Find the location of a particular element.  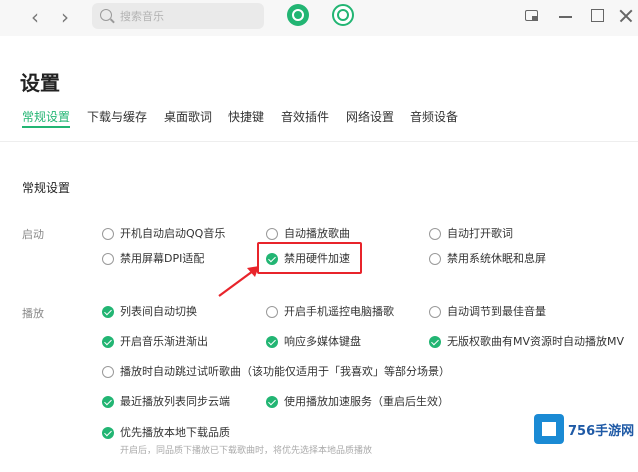

back-button: ‹ is located at coordinates (35, 17).